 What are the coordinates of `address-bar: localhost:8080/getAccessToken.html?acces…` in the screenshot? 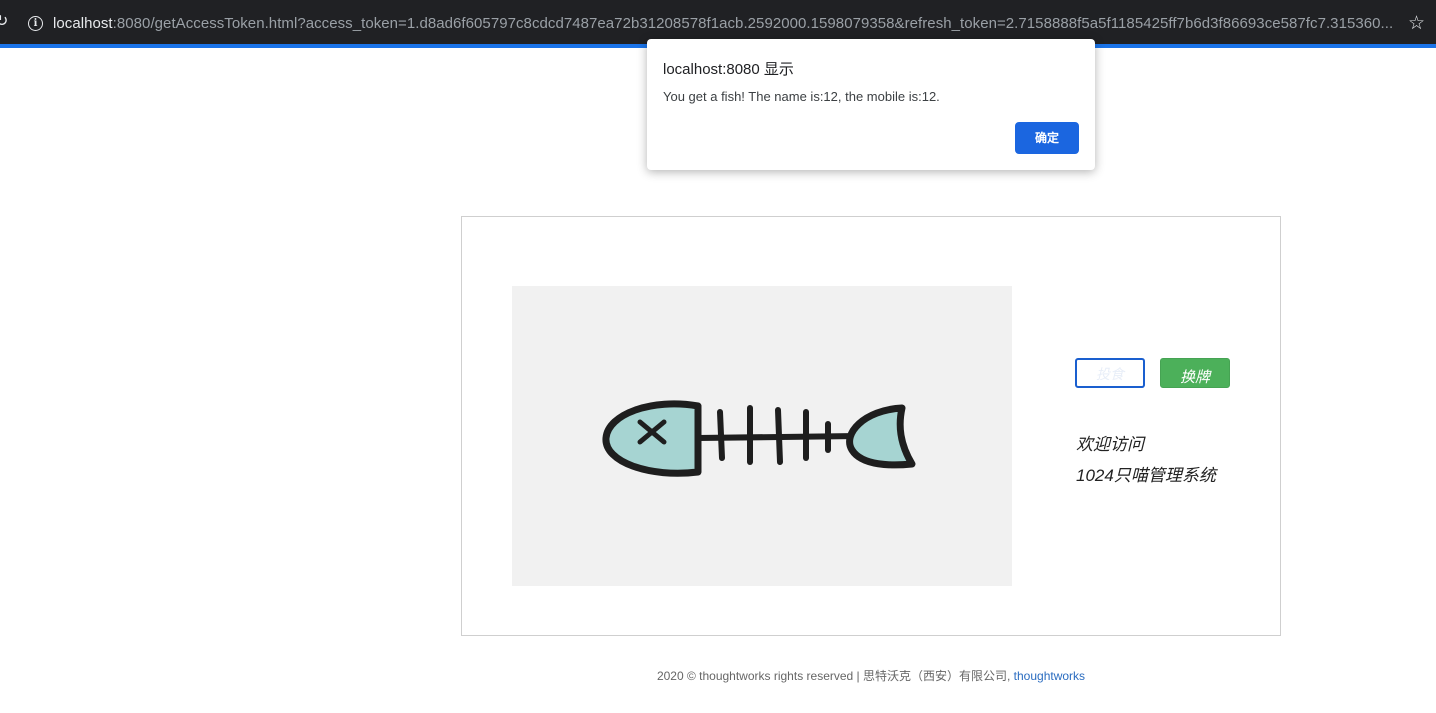 It's located at (725, 23).